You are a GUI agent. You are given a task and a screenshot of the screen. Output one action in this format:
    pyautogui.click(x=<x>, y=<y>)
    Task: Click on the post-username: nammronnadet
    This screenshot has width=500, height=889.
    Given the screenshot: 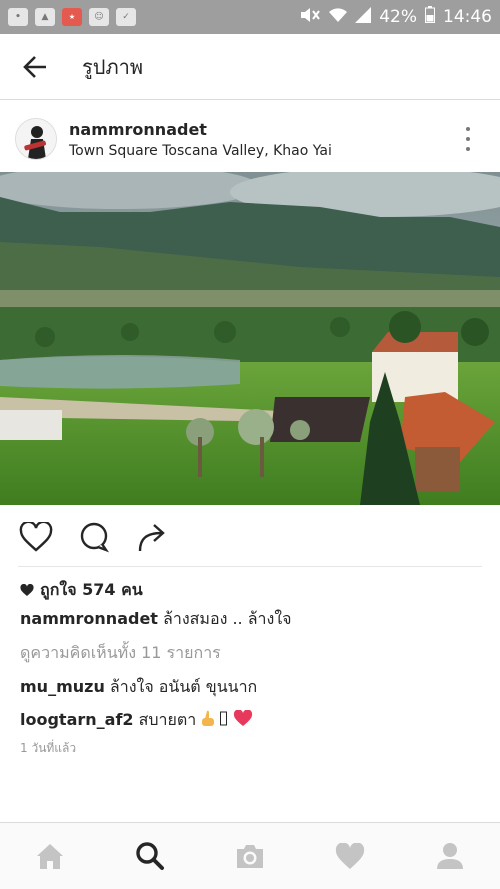 What is the action you would take?
    pyautogui.click(x=200, y=129)
    